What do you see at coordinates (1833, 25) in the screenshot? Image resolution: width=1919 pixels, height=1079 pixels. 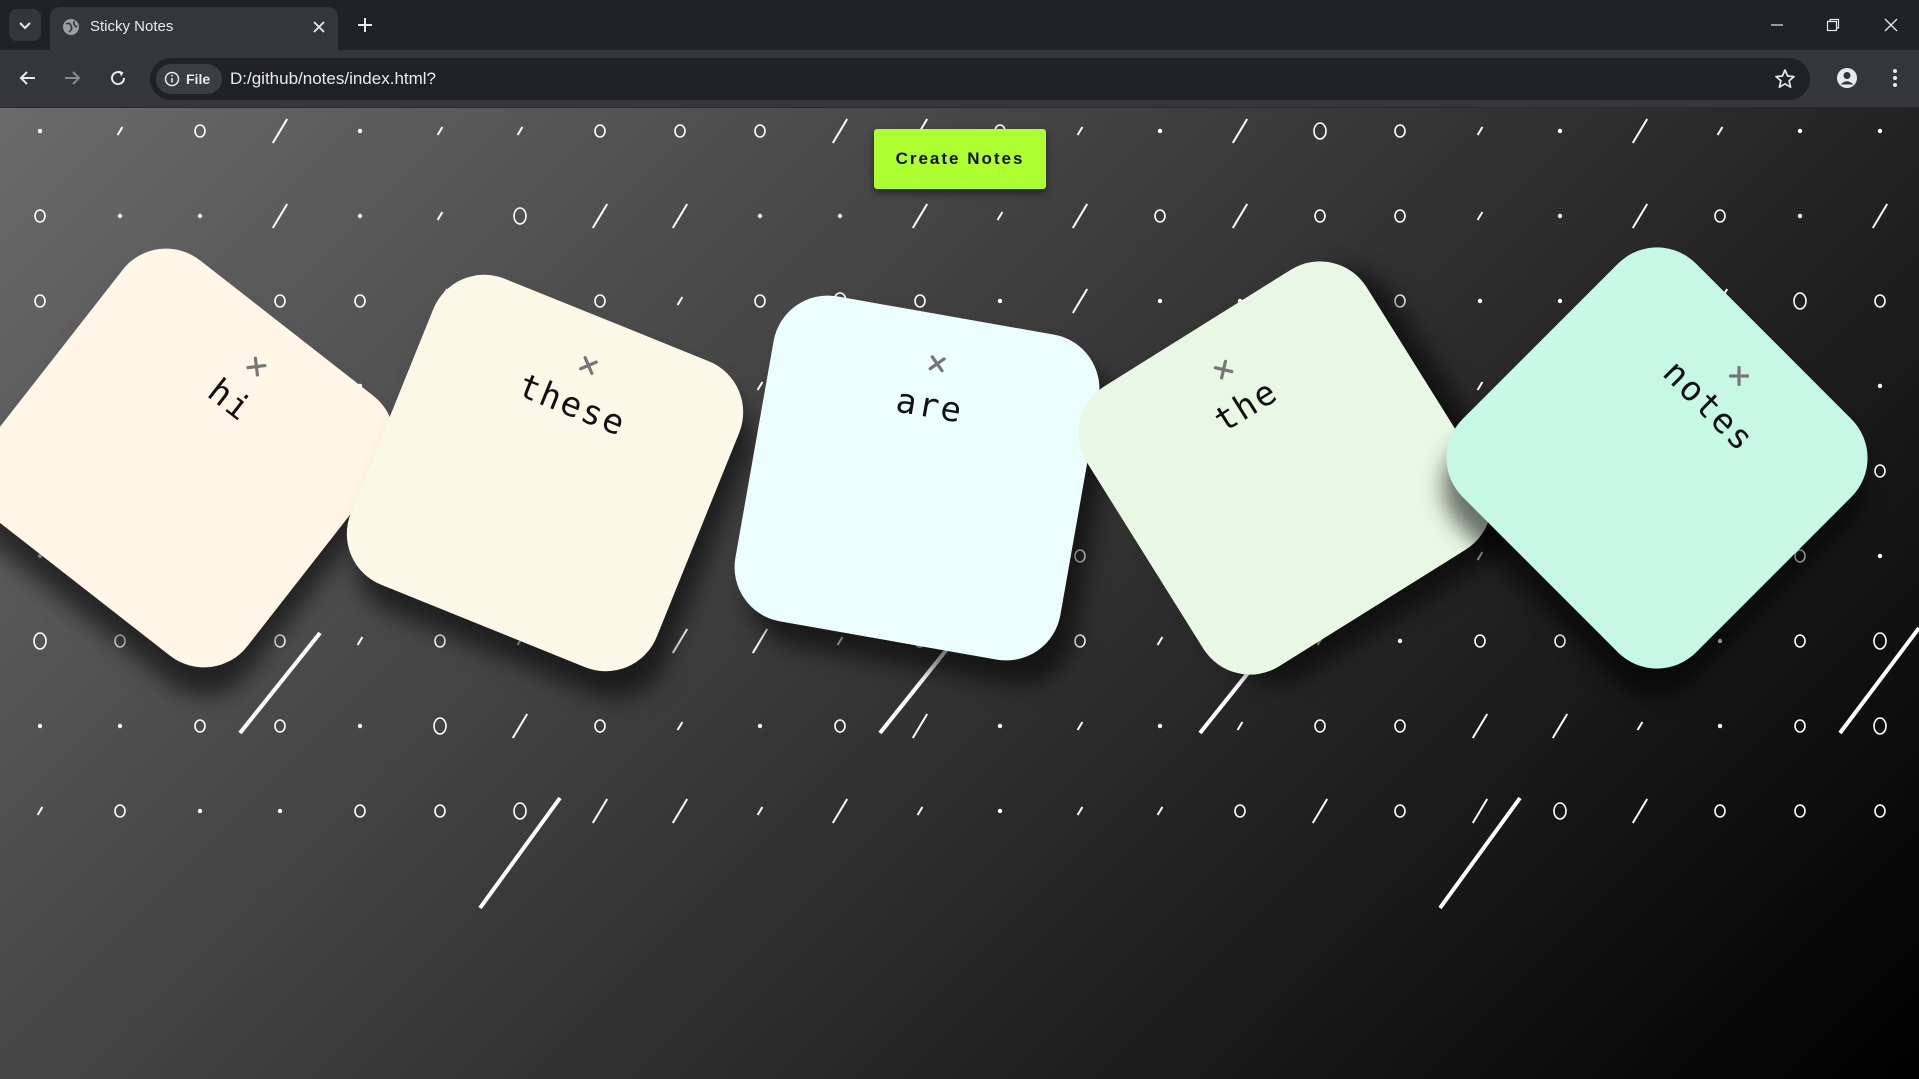 I see `restore-button` at bounding box center [1833, 25].